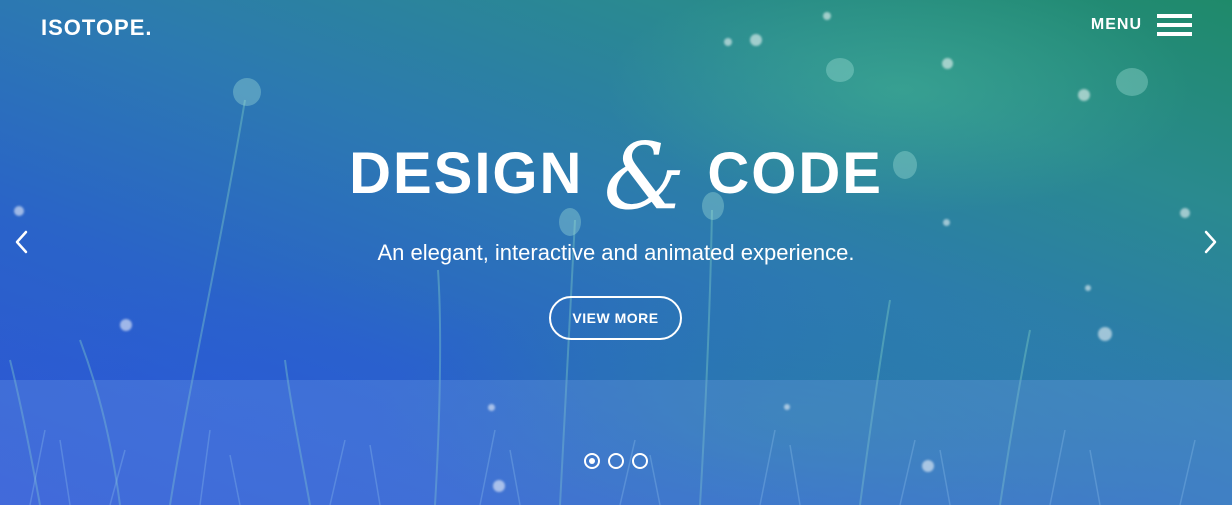 The height and width of the screenshot is (505, 1232). Describe the element at coordinates (1116, 24) in the screenshot. I see `menu-label: MENU` at that location.